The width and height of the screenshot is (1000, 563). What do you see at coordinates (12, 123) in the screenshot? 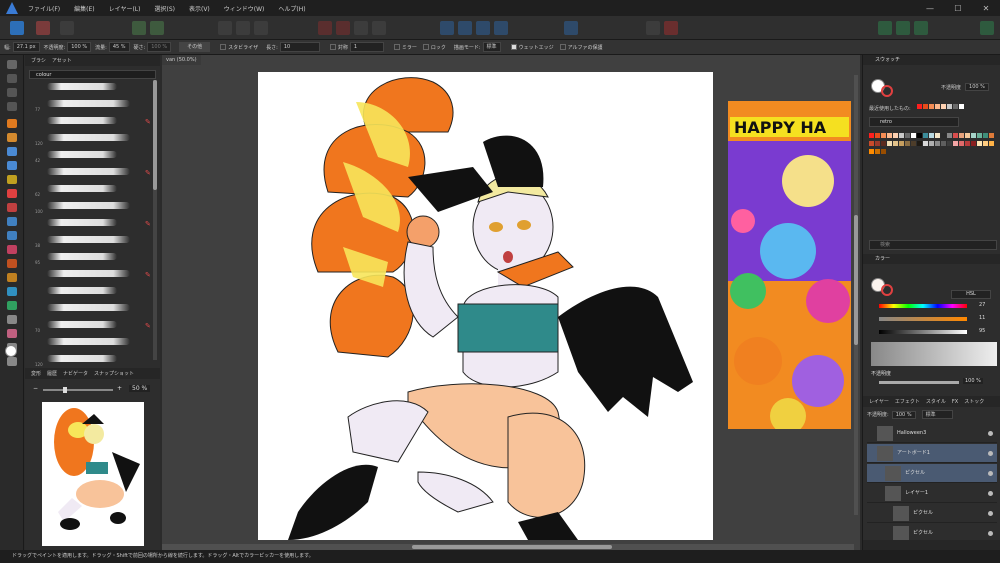
I see `lasso-tool-icon` at bounding box center [12, 123].